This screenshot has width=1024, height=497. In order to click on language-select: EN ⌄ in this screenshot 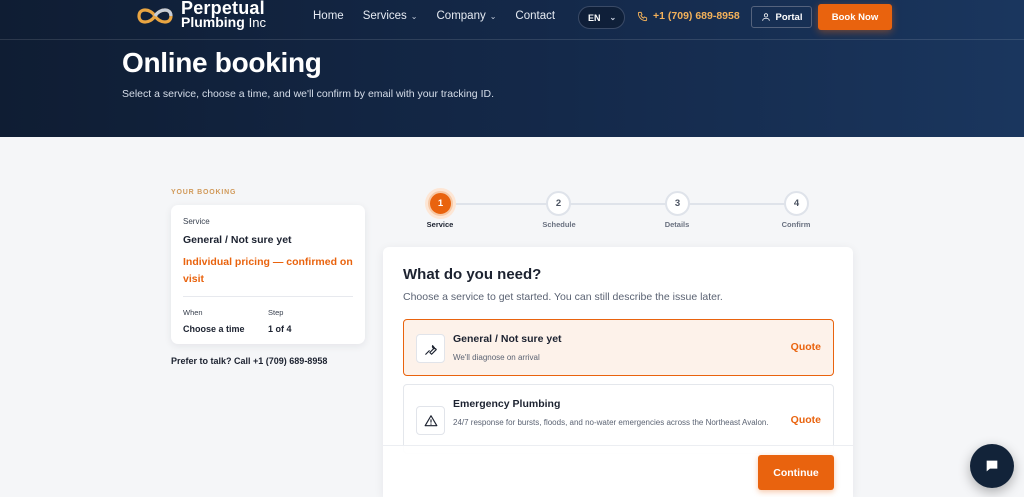, I will do `click(601, 17)`.